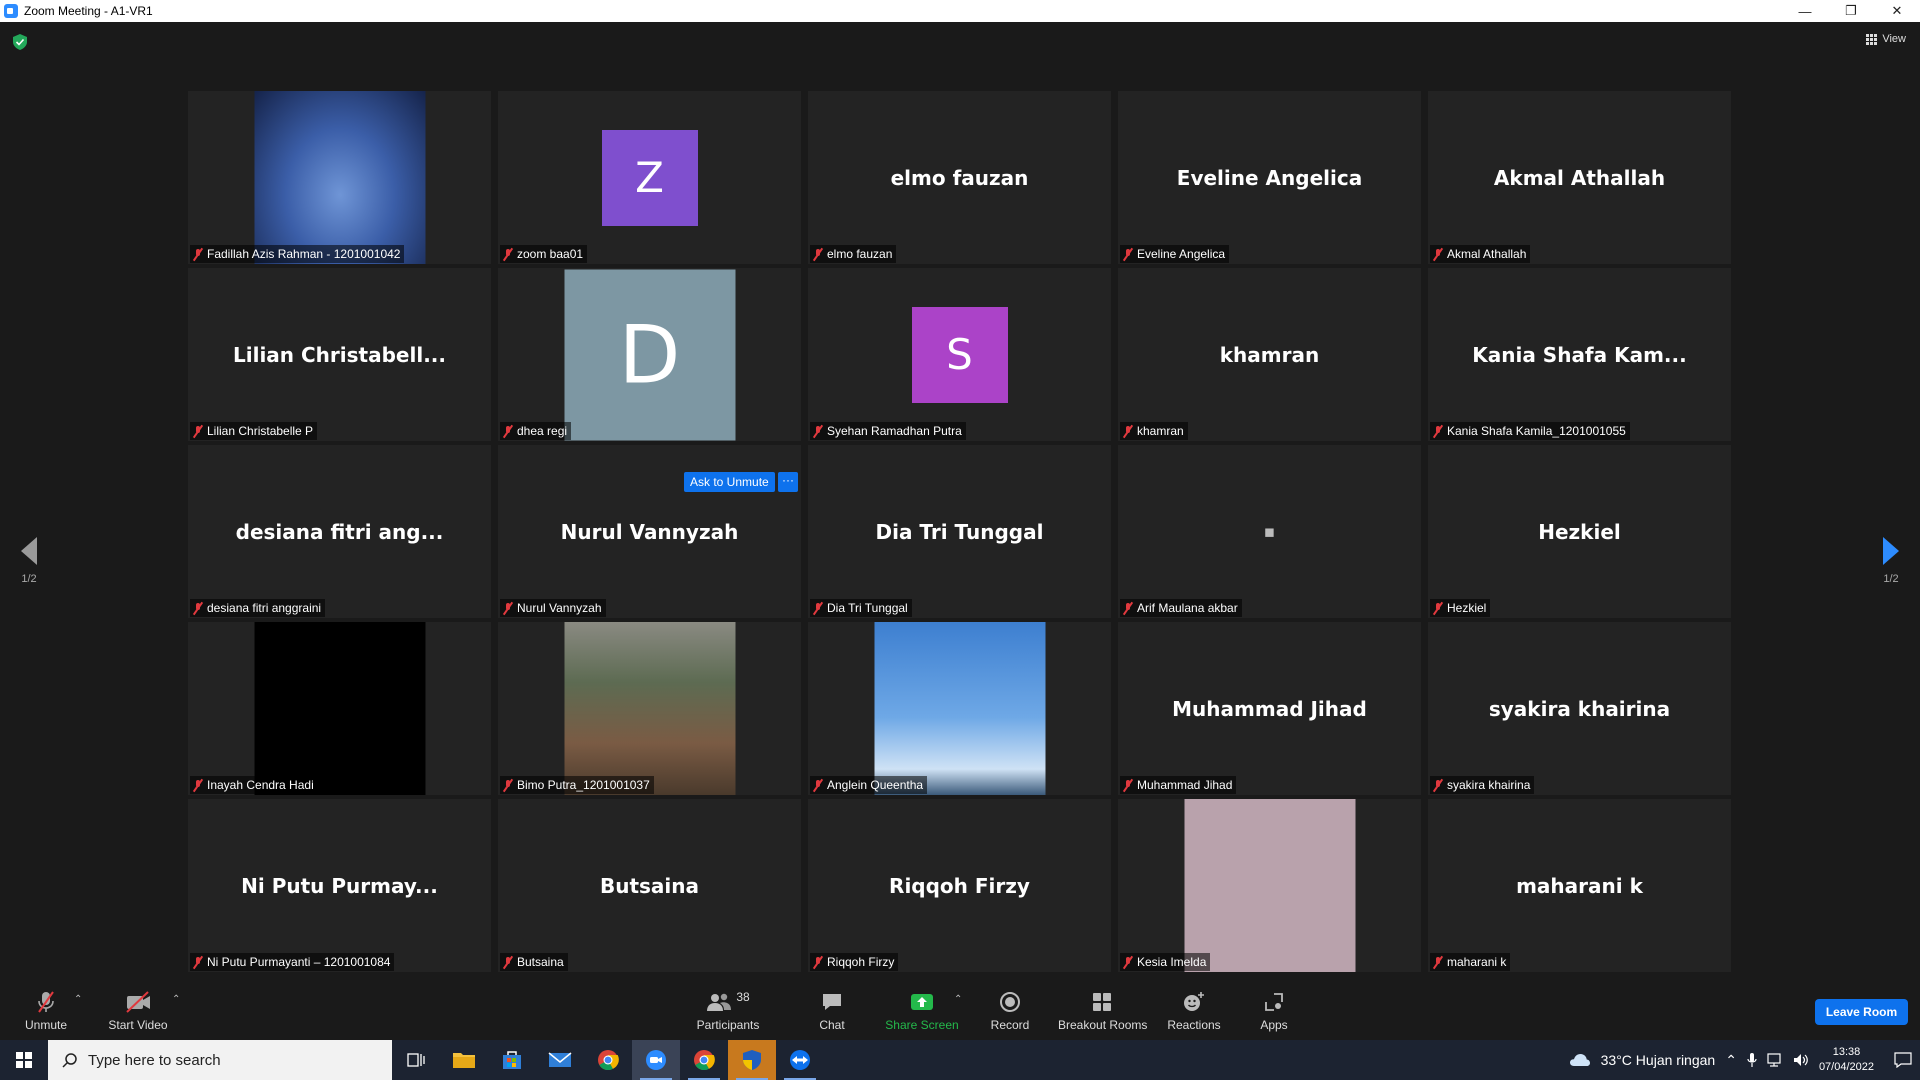 This screenshot has width=1920, height=1080. What do you see at coordinates (416, 1060) in the screenshot?
I see `task-view-button` at bounding box center [416, 1060].